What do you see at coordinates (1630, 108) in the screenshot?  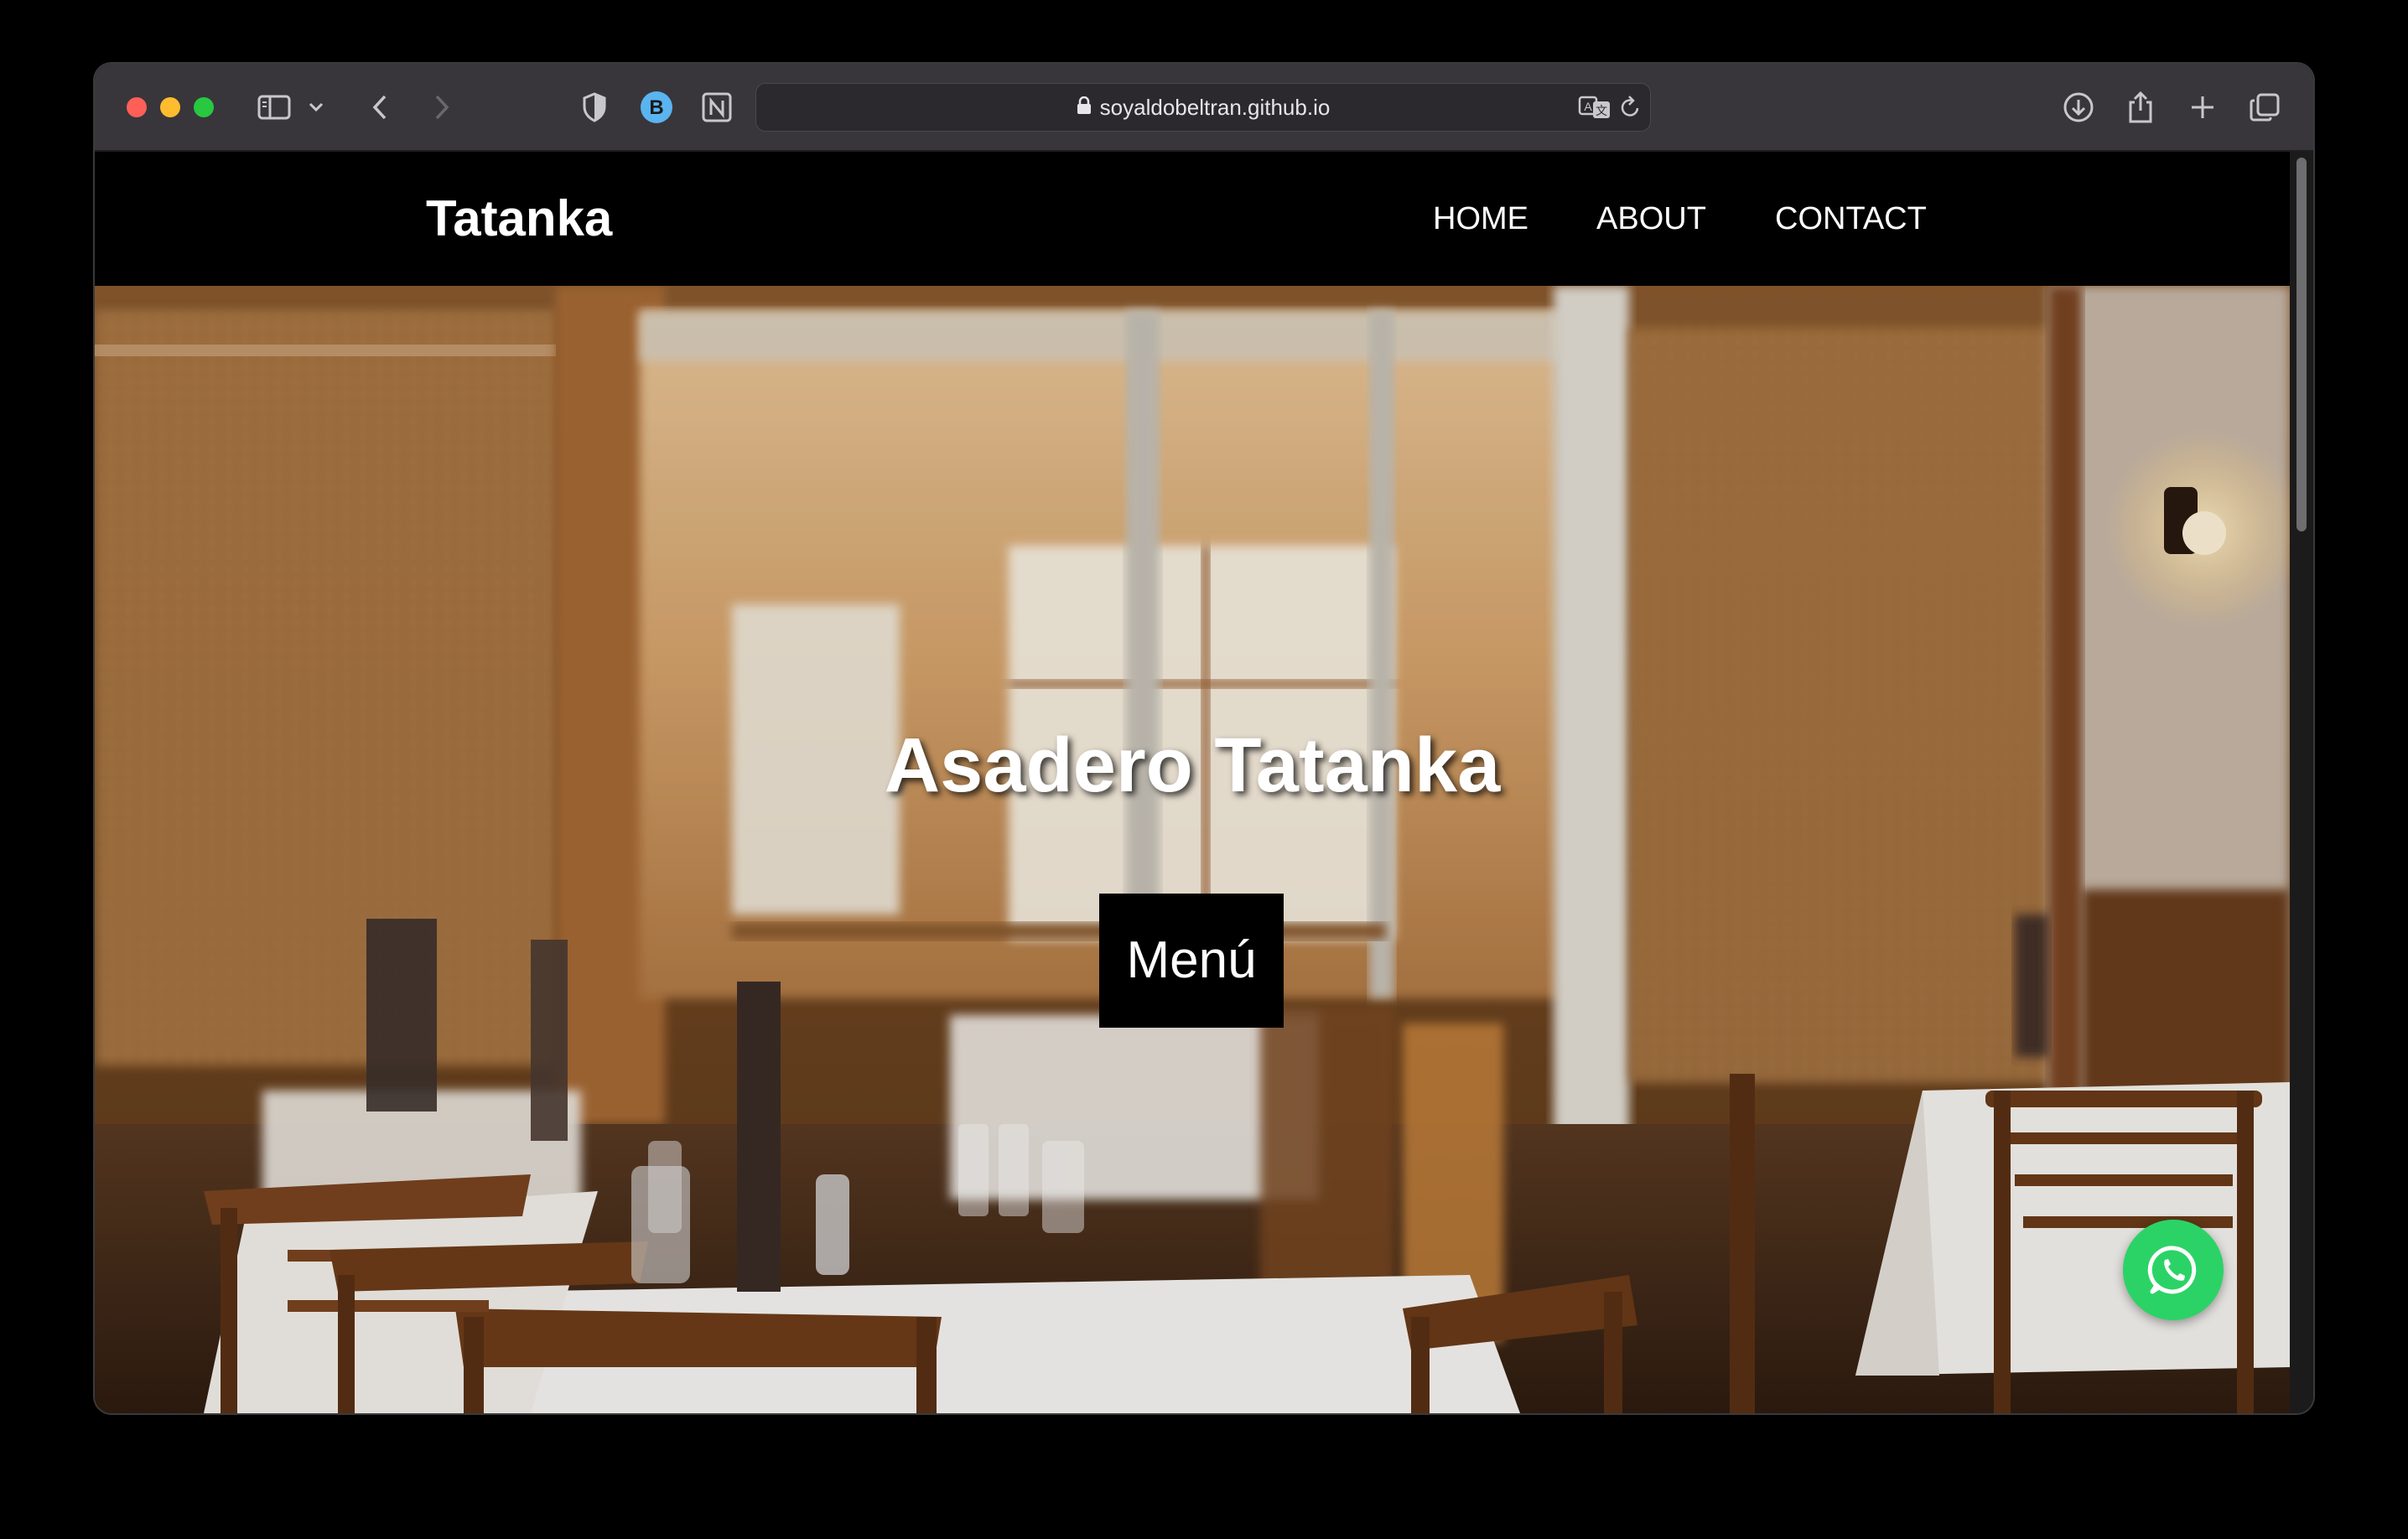 I see `reload-icon` at bounding box center [1630, 108].